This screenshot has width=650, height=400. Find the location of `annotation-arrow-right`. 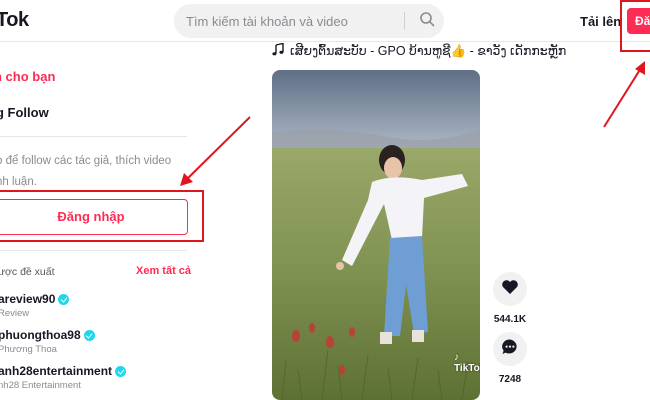

annotation-arrow-right is located at coordinates (624, 94).